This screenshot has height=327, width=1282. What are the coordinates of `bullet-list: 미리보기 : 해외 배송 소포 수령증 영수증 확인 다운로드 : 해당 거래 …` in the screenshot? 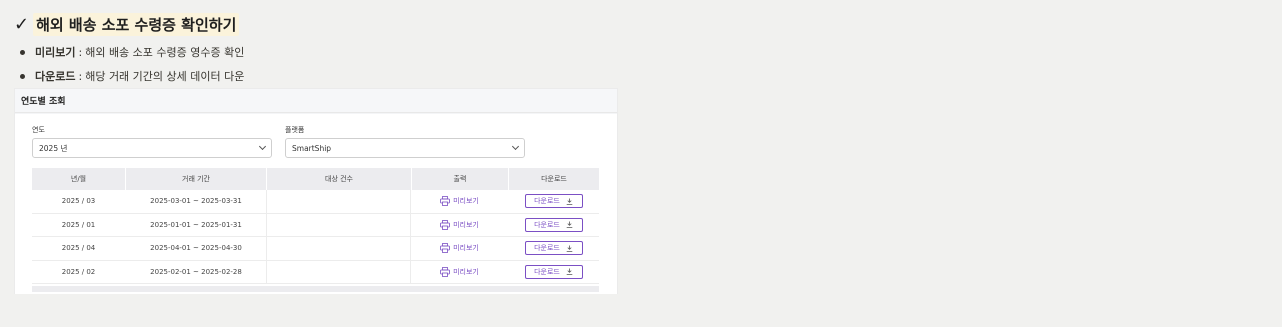 It's located at (132, 64).